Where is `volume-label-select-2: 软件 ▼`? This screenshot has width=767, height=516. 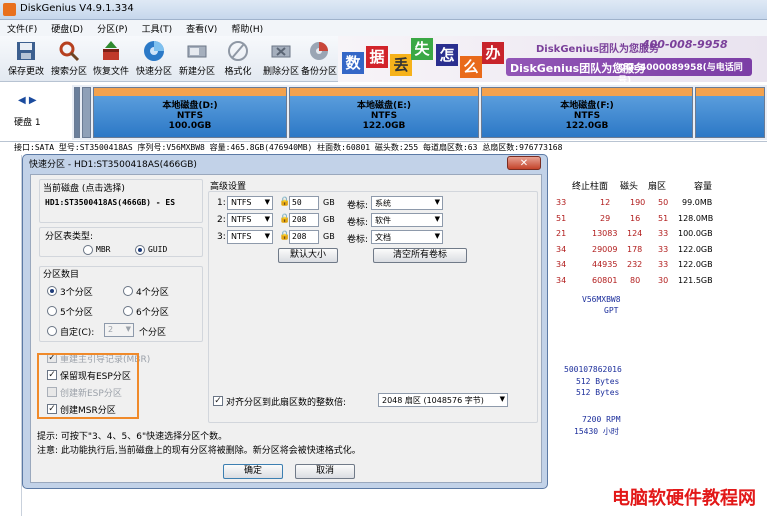 volume-label-select-2: 软件 ▼ is located at coordinates (407, 220).